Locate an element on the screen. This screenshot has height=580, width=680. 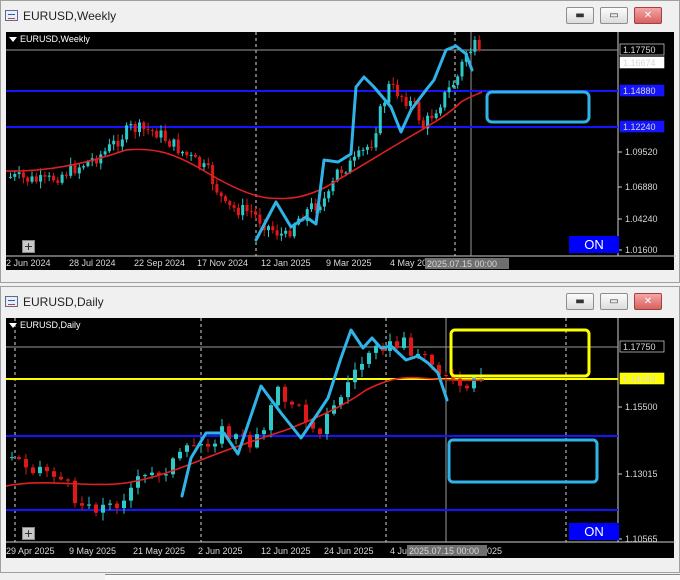
target-zone-box-blue is located at coordinates (523, 461).